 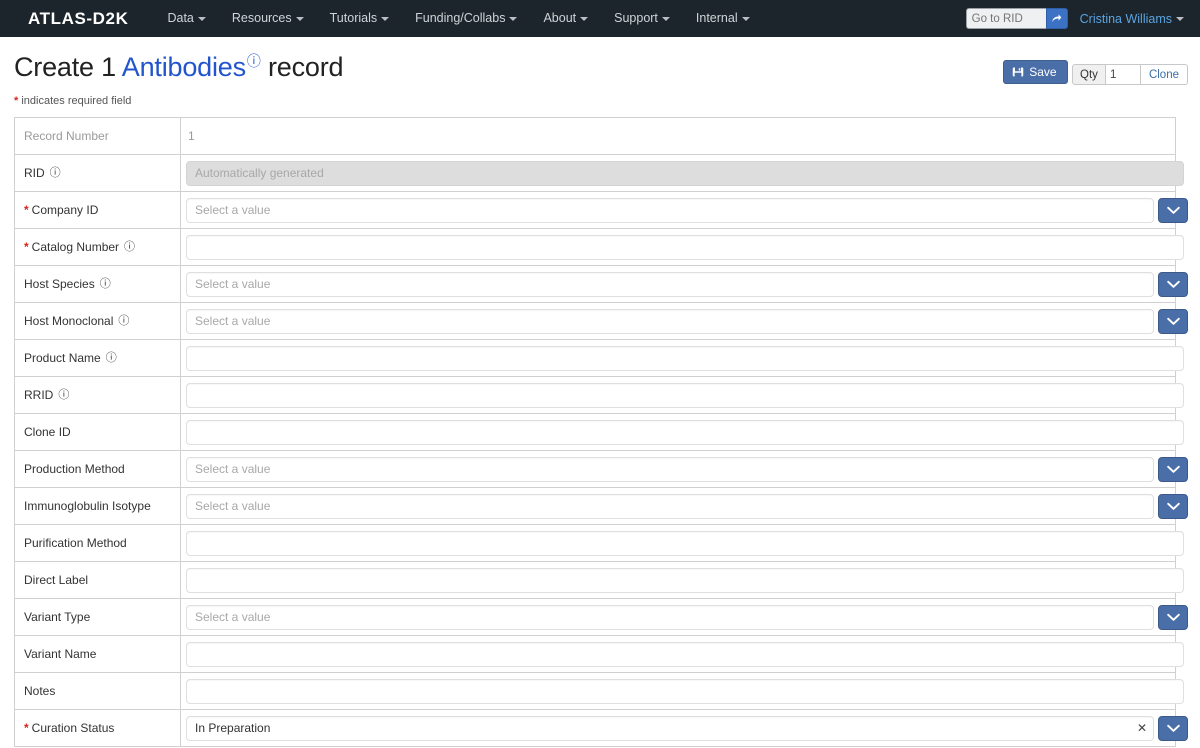 I want to click on user-name: Cristina Williams, so click(x=1125, y=18).